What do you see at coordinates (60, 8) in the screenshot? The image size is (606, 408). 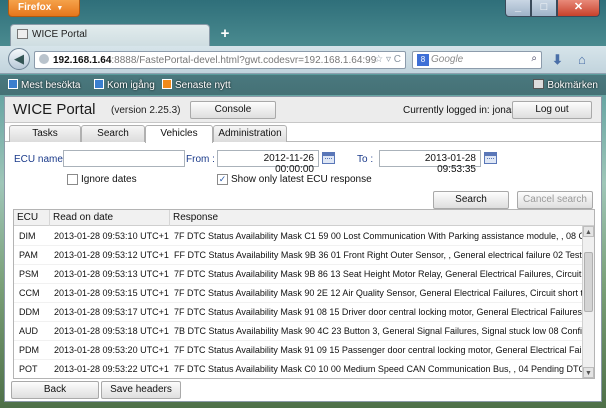 I see `chevron-down-icon: ▼` at bounding box center [60, 8].